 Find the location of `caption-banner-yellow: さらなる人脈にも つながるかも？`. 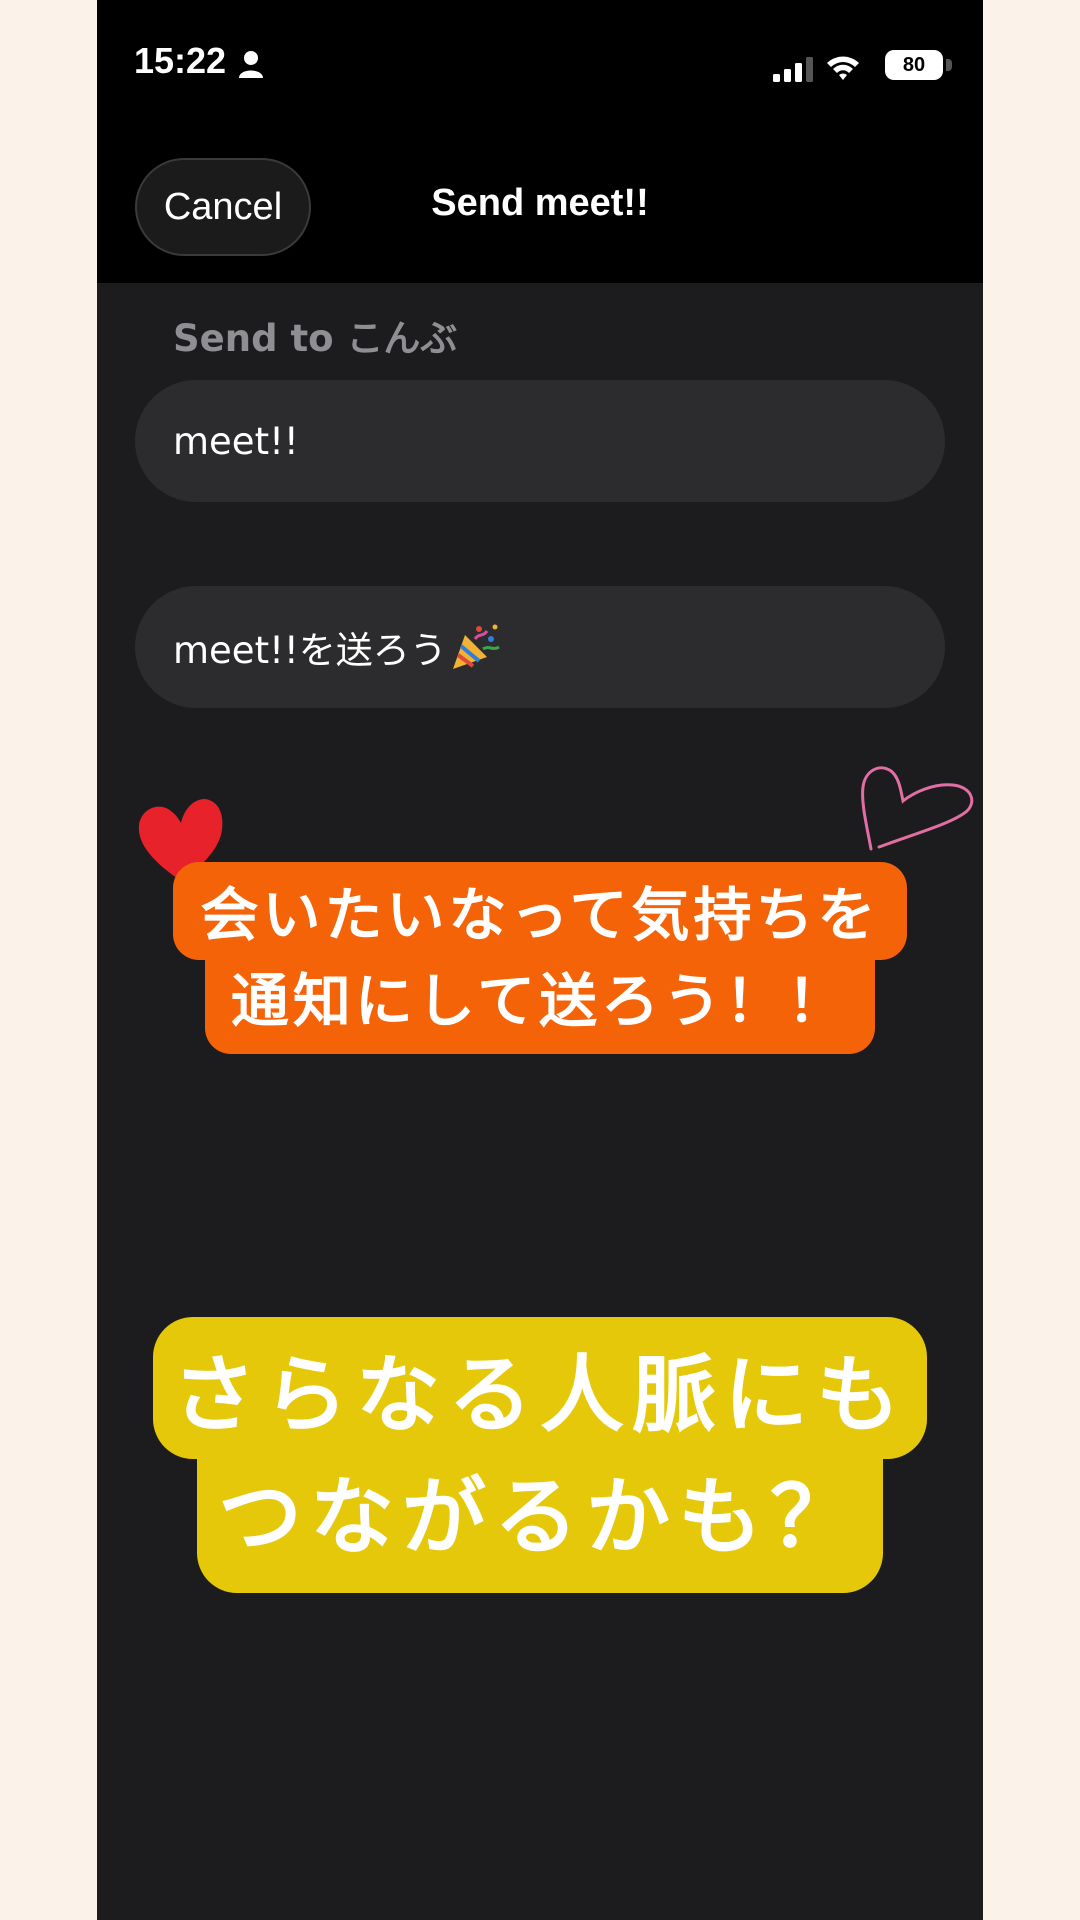

caption-banner-yellow: さらなる人脈にも つながるかも？ is located at coordinates (540, 1455).